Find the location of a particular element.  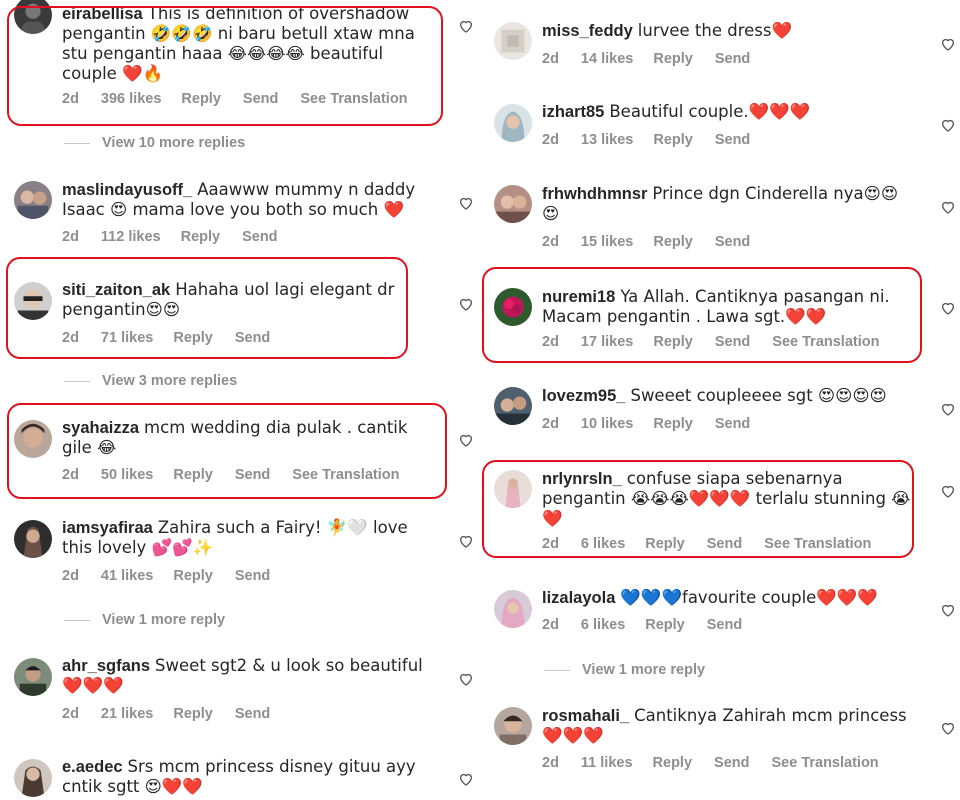

comment-username: rosmahali_ is located at coordinates (585, 716).